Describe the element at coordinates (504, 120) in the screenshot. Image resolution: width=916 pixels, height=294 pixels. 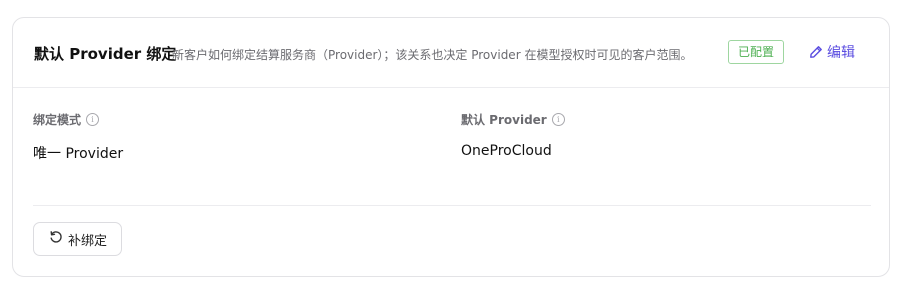
I see `default-provider-label-text: 默认 Provider` at that location.